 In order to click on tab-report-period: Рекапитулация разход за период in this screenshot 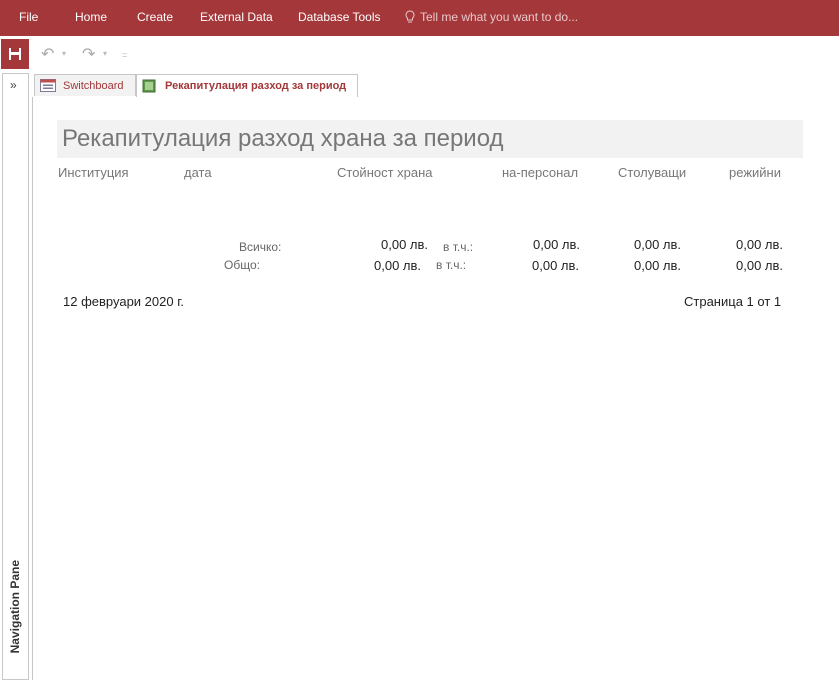, I will do `click(247, 86)`.